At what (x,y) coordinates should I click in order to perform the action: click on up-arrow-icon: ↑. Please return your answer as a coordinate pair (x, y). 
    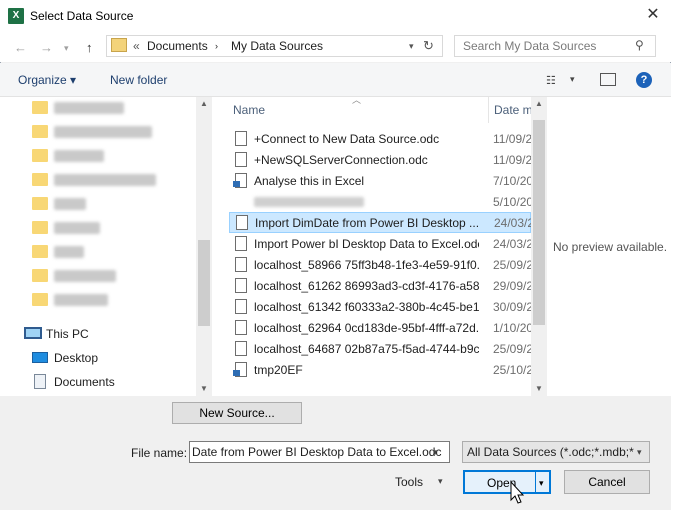
    Looking at the image, I should click on (89, 47).